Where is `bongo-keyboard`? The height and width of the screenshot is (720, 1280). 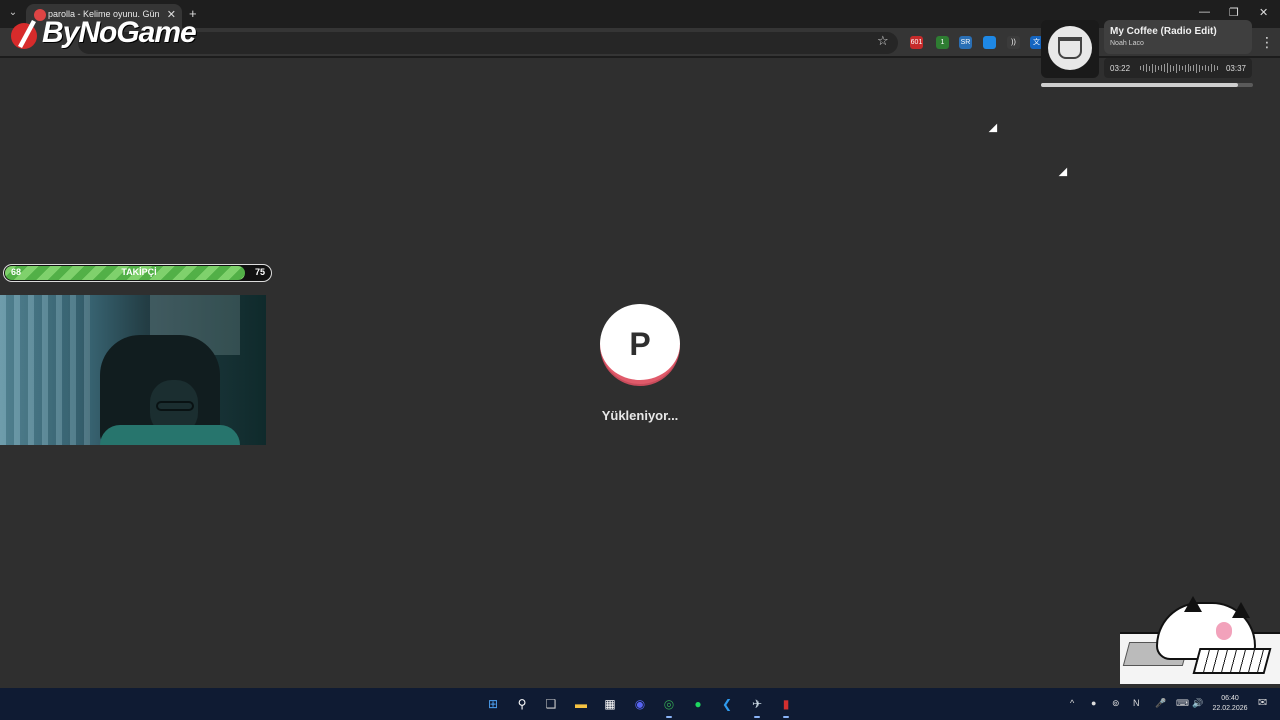
bongo-keyboard is located at coordinates (1232, 661).